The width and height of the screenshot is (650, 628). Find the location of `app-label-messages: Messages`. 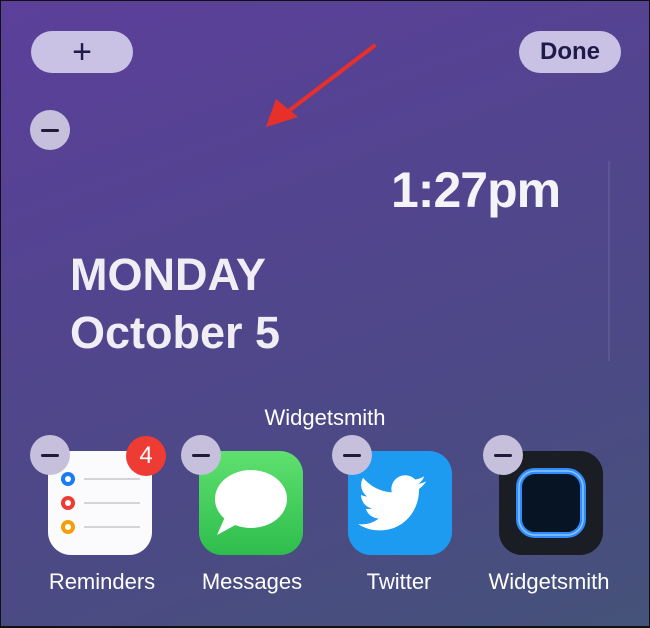

app-label-messages: Messages is located at coordinates (252, 581).